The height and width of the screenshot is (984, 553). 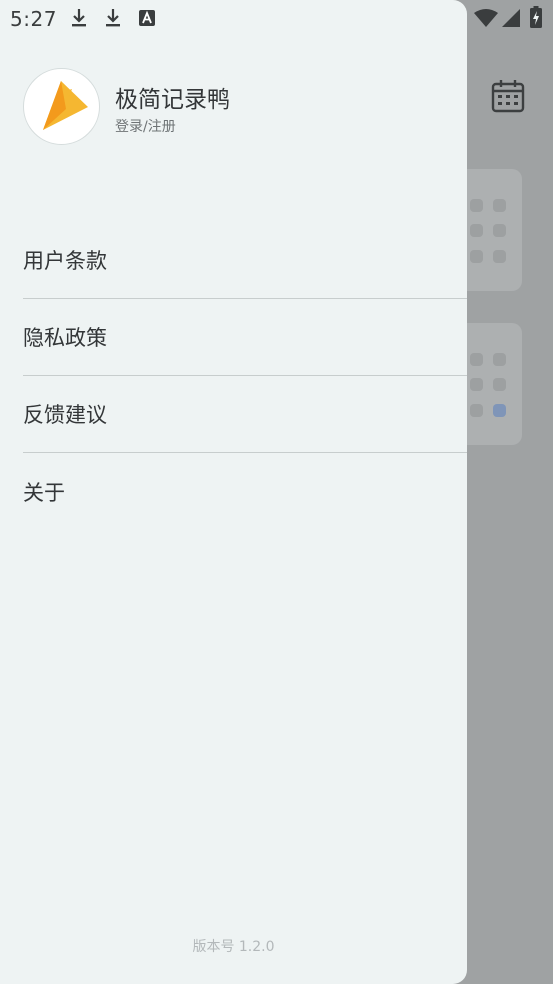 What do you see at coordinates (536, 17) in the screenshot?
I see `battery-charging-icon` at bounding box center [536, 17].